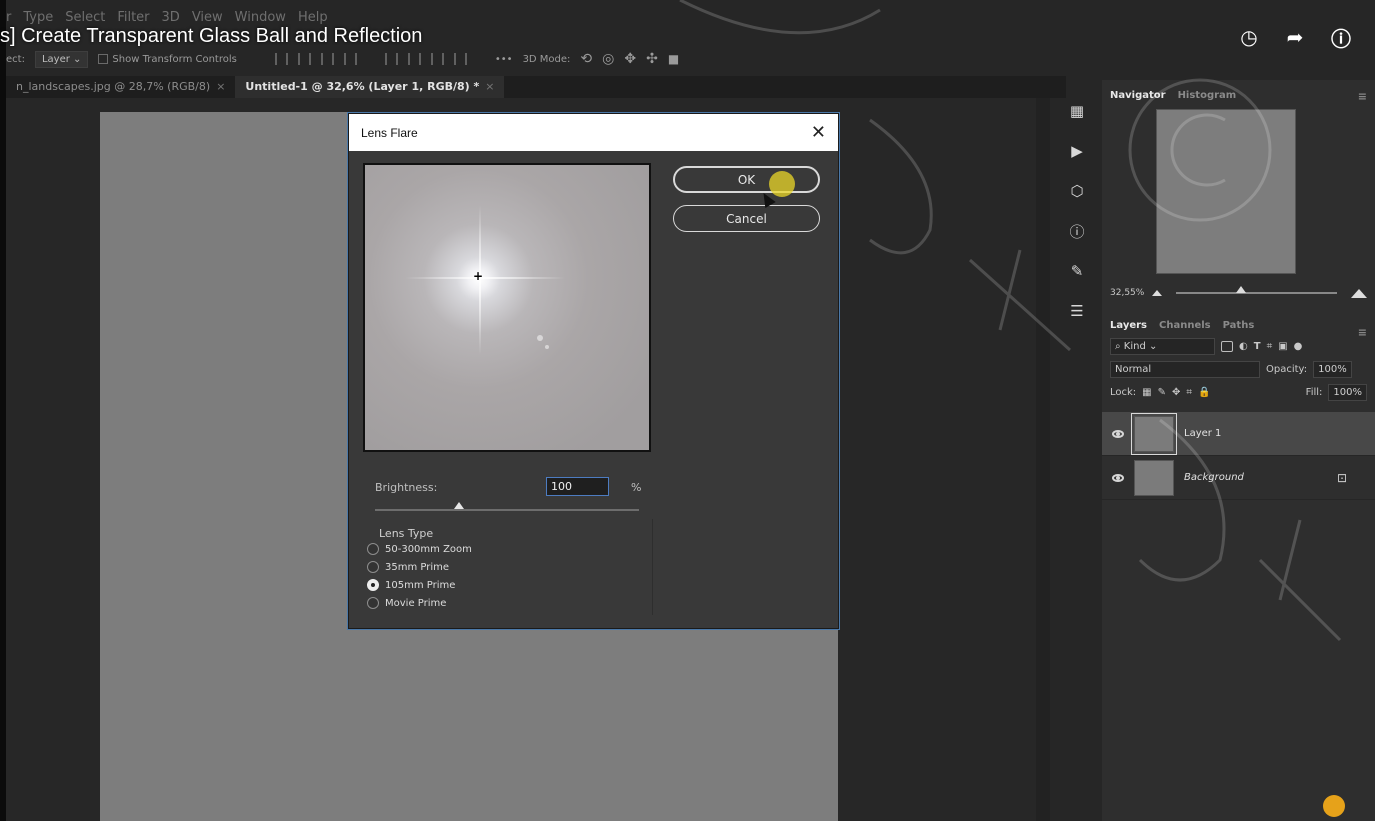 The height and width of the screenshot is (821, 1375). I want to click on 3d-orbit-icon: ⟲, so click(586, 59).